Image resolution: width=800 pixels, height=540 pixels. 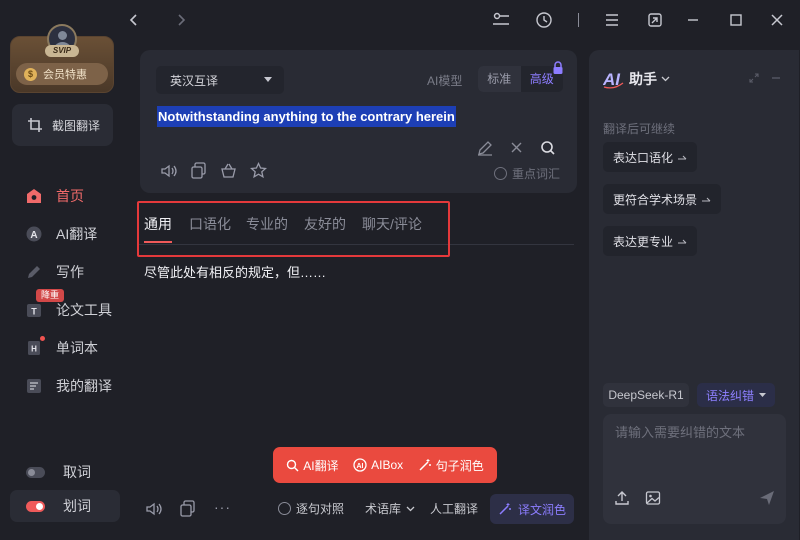 I want to click on mini-mode-icon, so click(x=655, y=20).